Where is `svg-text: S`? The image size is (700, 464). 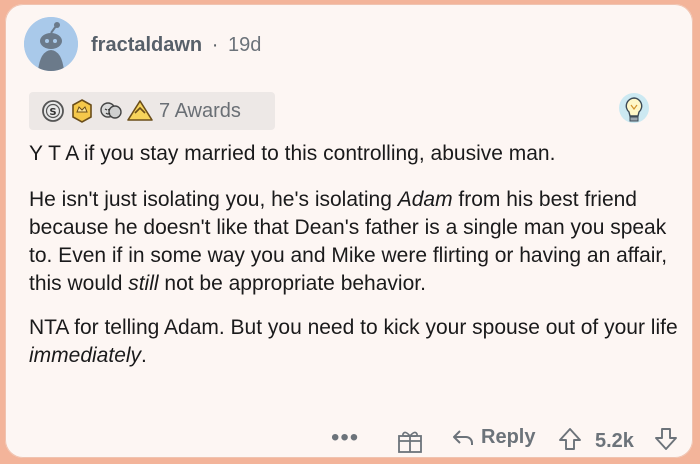
svg-text: S is located at coordinates (52, 112).